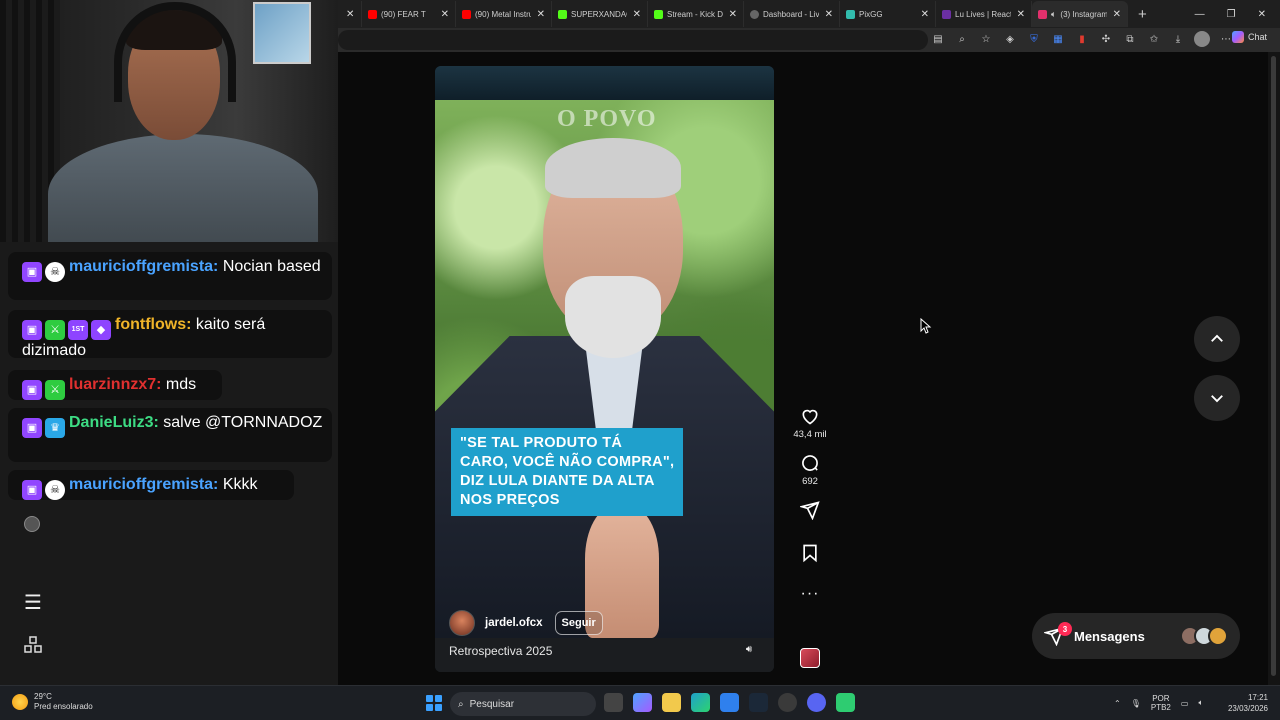 This screenshot has height=720, width=1280. I want to click on windows-start-icon, so click(434, 703).